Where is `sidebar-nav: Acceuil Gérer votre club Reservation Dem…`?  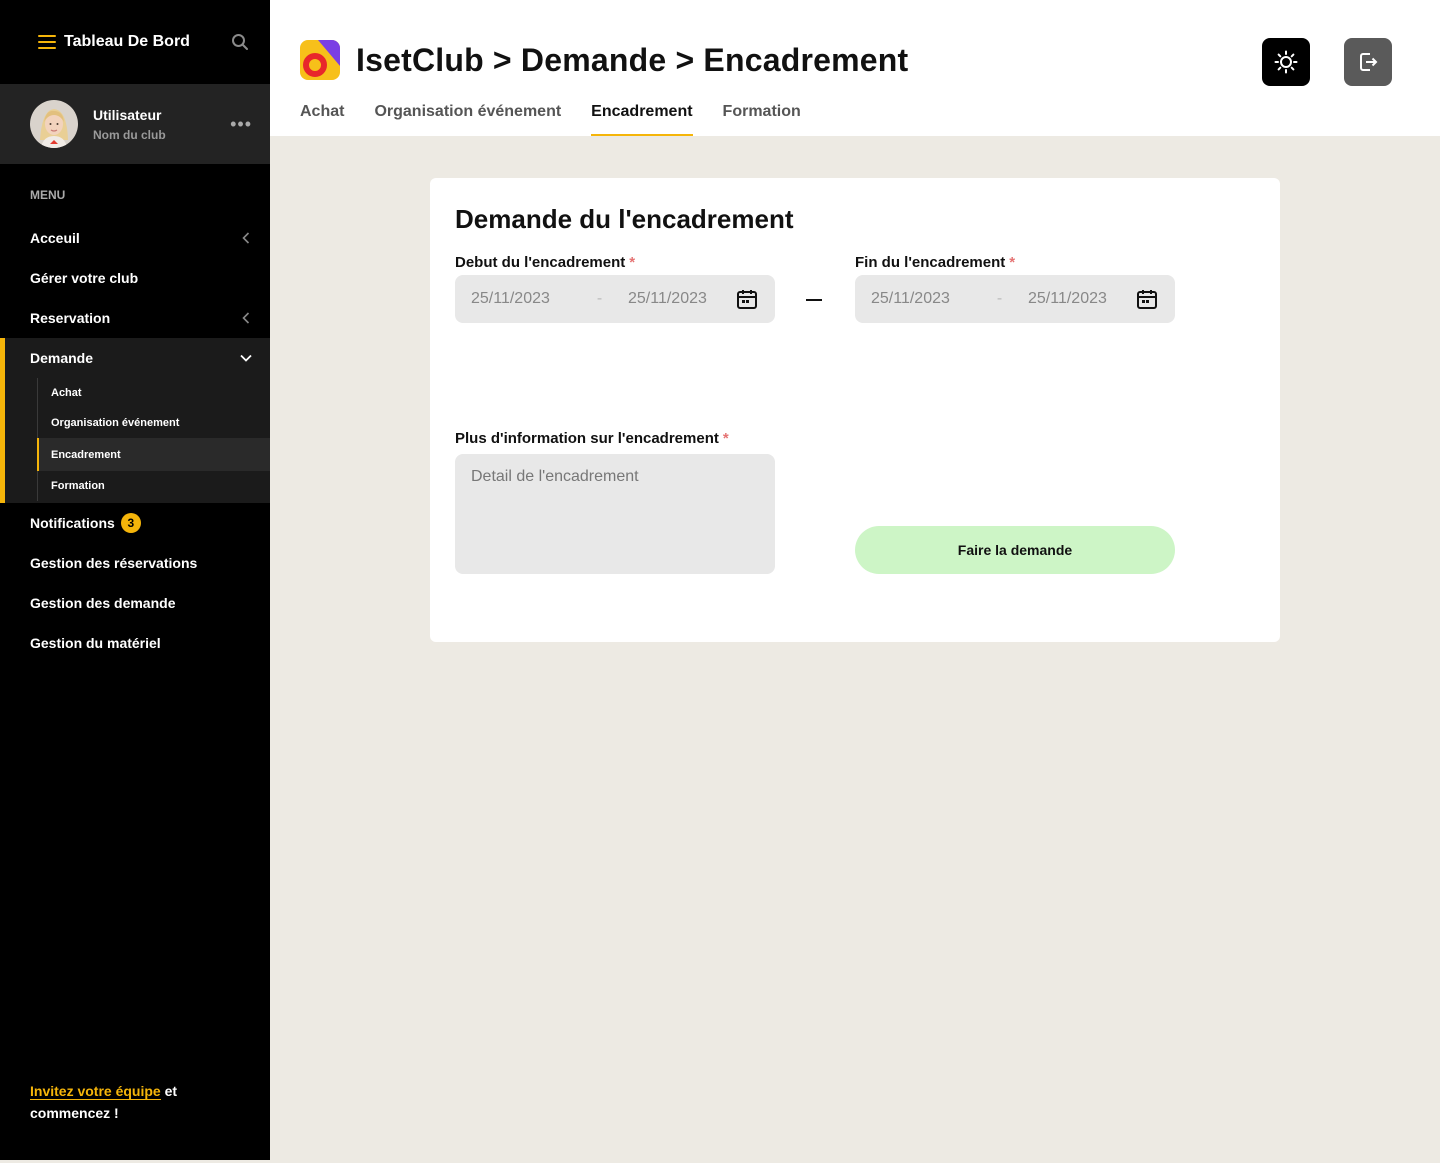 sidebar-nav: Acceuil Gérer votre club Reservation Dem… is located at coordinates (135, 440).